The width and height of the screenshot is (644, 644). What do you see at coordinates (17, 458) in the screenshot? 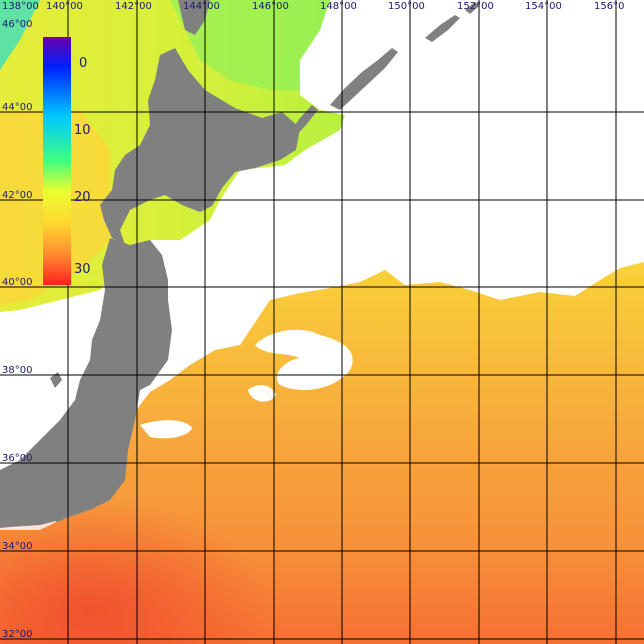
I see `latitude-label: 36°00` at bounding box center [17, 458].